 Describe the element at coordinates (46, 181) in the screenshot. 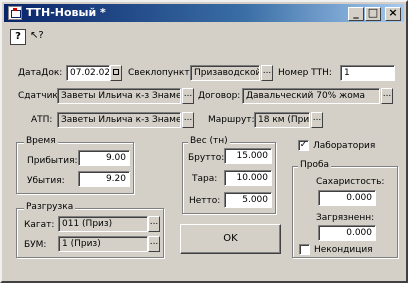

I see `departure-label: Убытия:` at that location.